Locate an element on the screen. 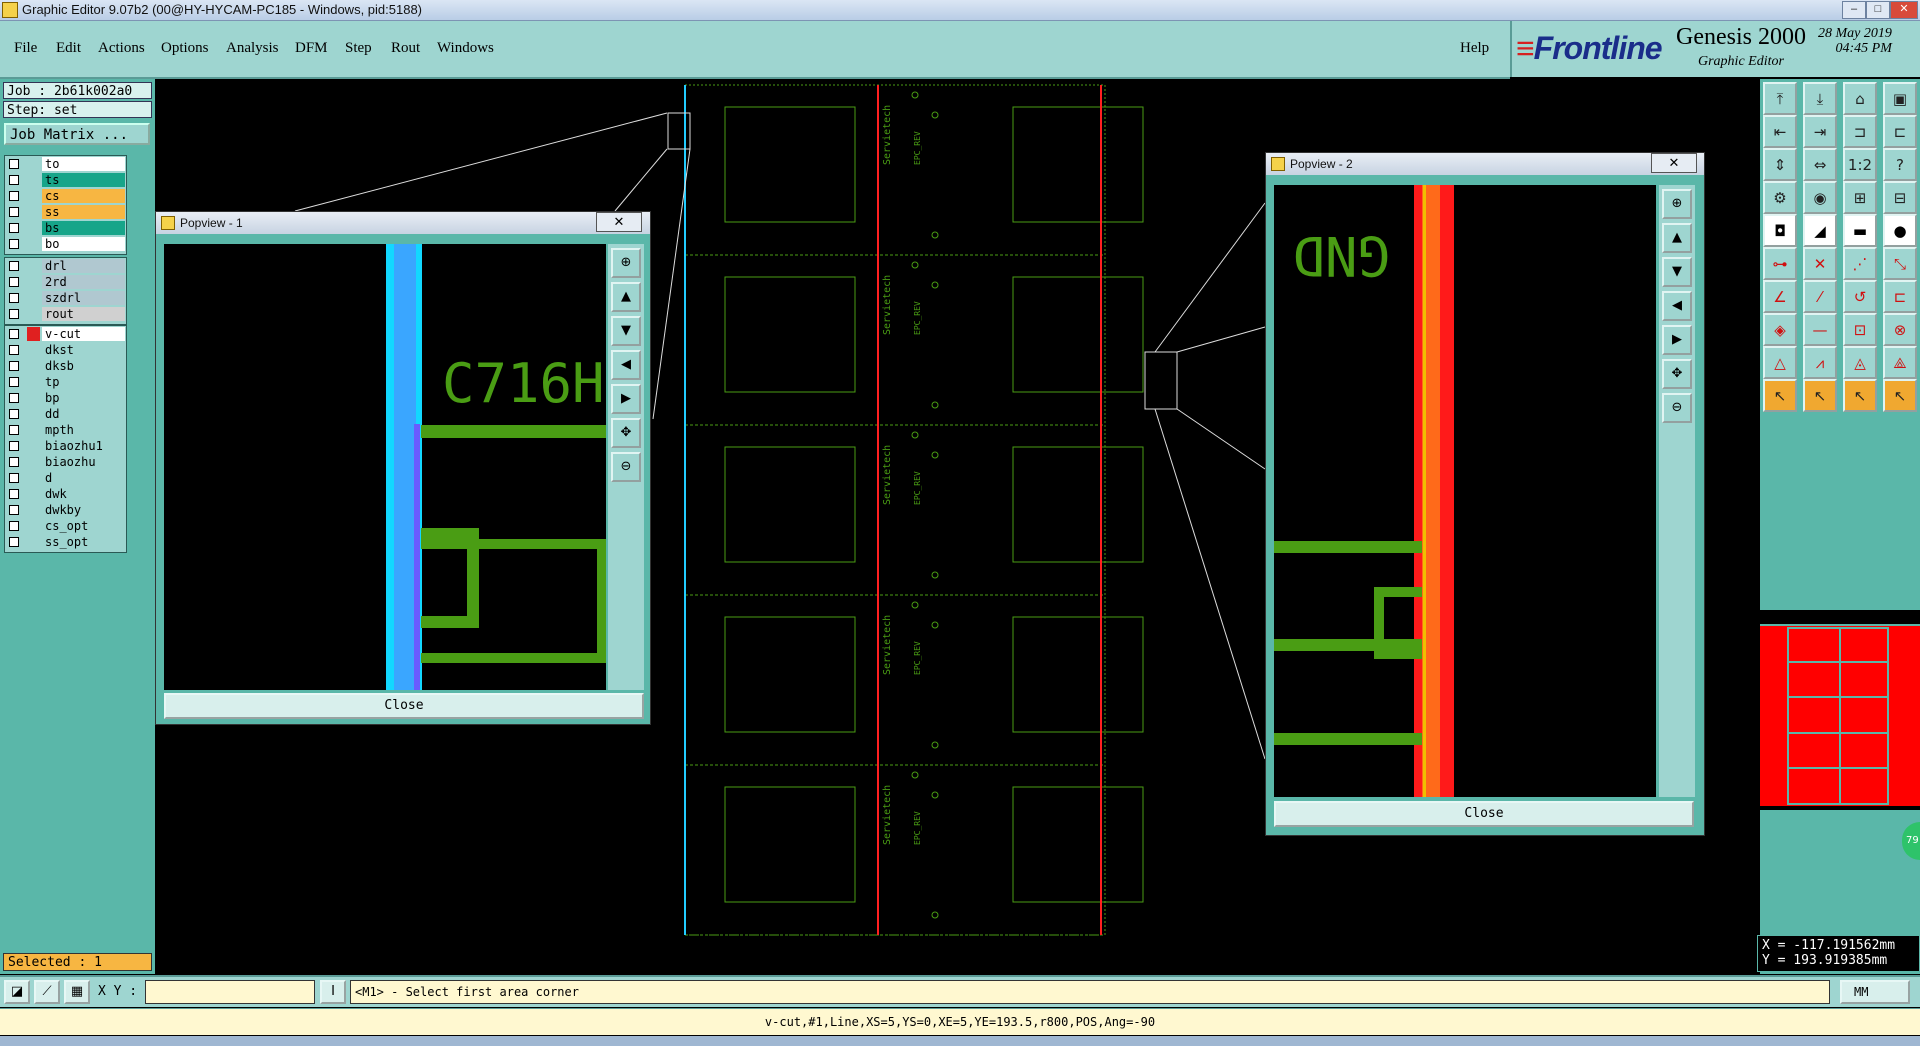 This screenshot has height=1046, width=1920. layer-row-d: d is located at coordinates (65, 478).